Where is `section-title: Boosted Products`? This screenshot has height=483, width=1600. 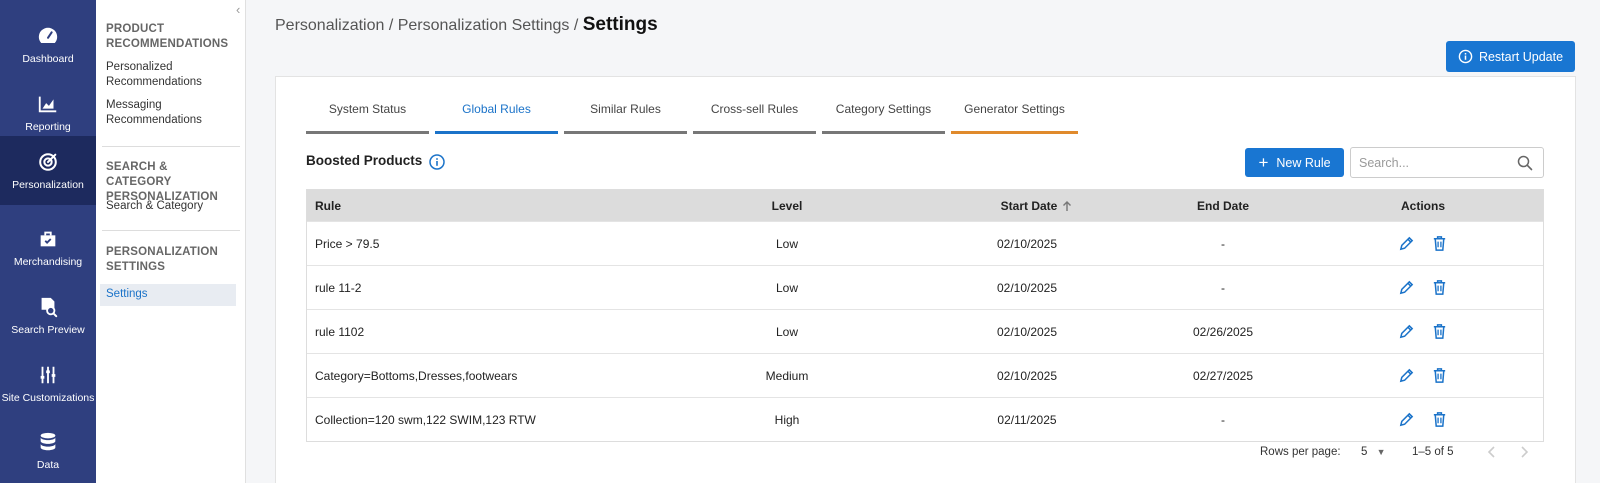
section-title: Boosted Products is located at coordinates (364, 160).